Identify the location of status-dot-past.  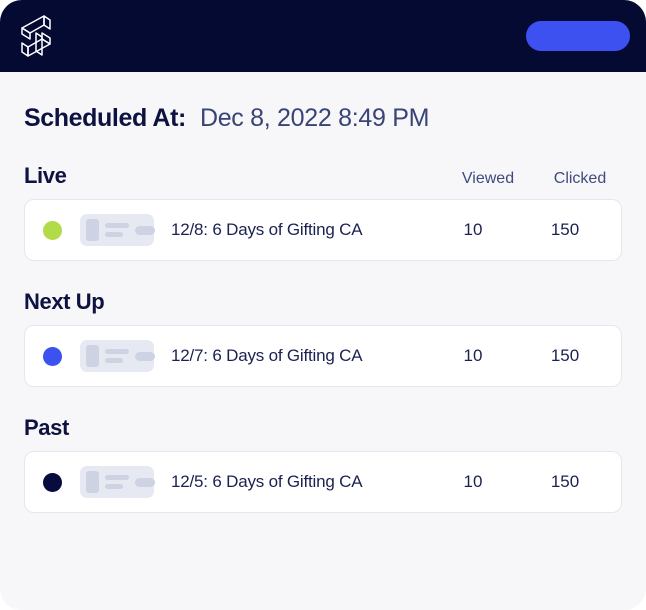
(52, 482).